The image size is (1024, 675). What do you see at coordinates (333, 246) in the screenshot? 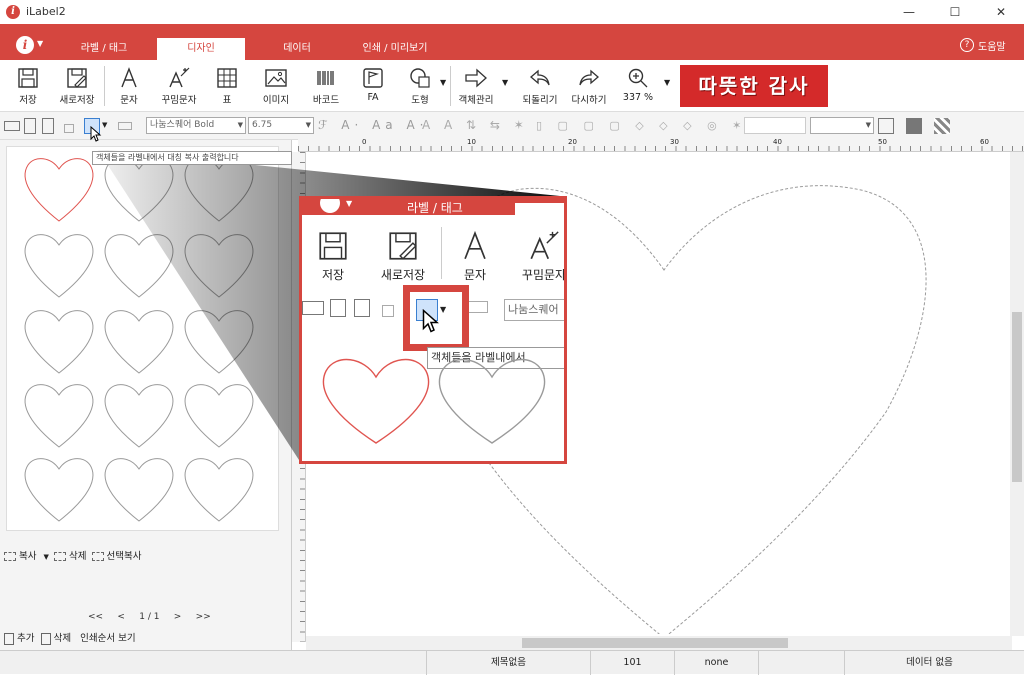
I see `save-icon` at bounding box center [333, 246].